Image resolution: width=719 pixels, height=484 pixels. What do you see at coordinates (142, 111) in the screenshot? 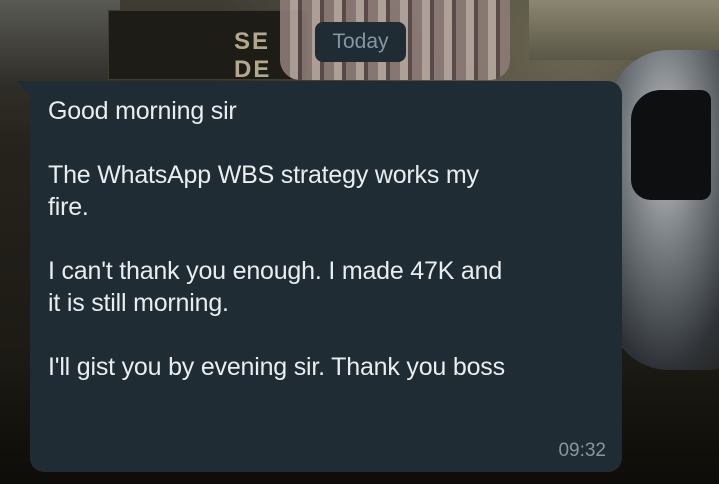
I see `message-text-line: Good morning sir` at bounding box center [142, 111].